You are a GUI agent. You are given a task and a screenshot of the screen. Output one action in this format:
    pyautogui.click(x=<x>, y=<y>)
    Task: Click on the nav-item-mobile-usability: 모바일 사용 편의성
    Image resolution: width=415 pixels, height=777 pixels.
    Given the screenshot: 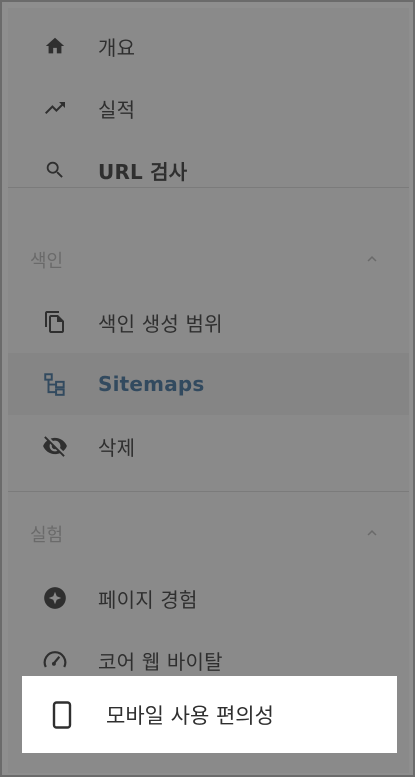 What is the action you would take?
    pyautogui.click(x=209, y=714)
    